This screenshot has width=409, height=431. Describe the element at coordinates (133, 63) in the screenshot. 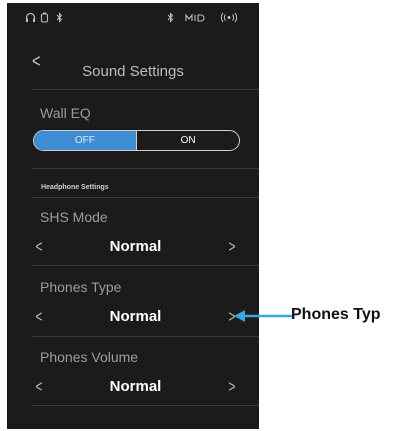

I see `page-header: < Sound Settings` at that location.